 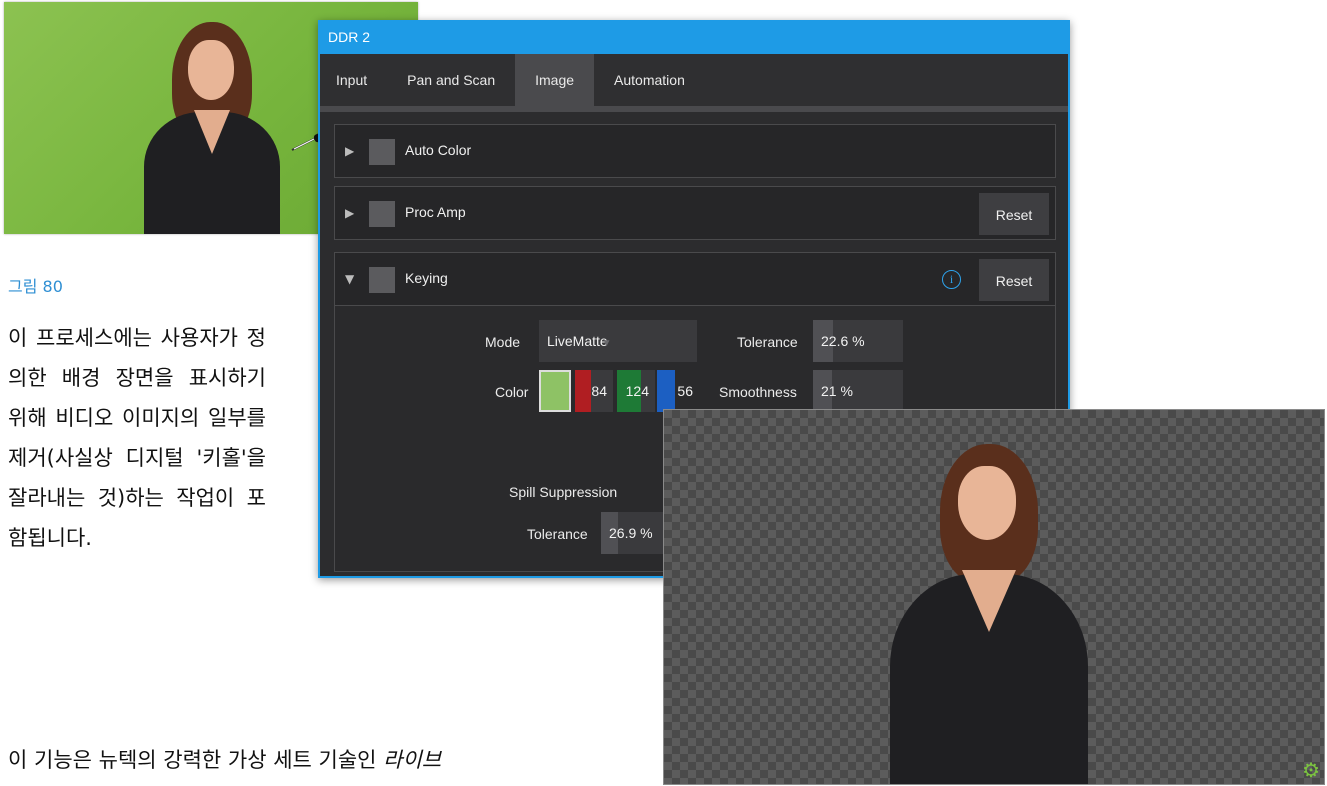 I want to click on gear-icon: ⚙, so click(x=1311, y=770).